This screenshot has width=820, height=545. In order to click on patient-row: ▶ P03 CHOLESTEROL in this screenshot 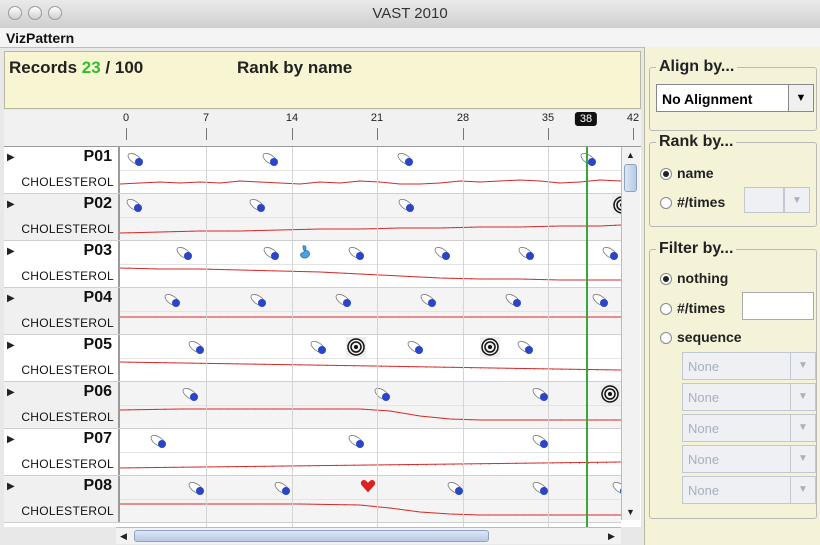, I will do `click(313, 264)`.